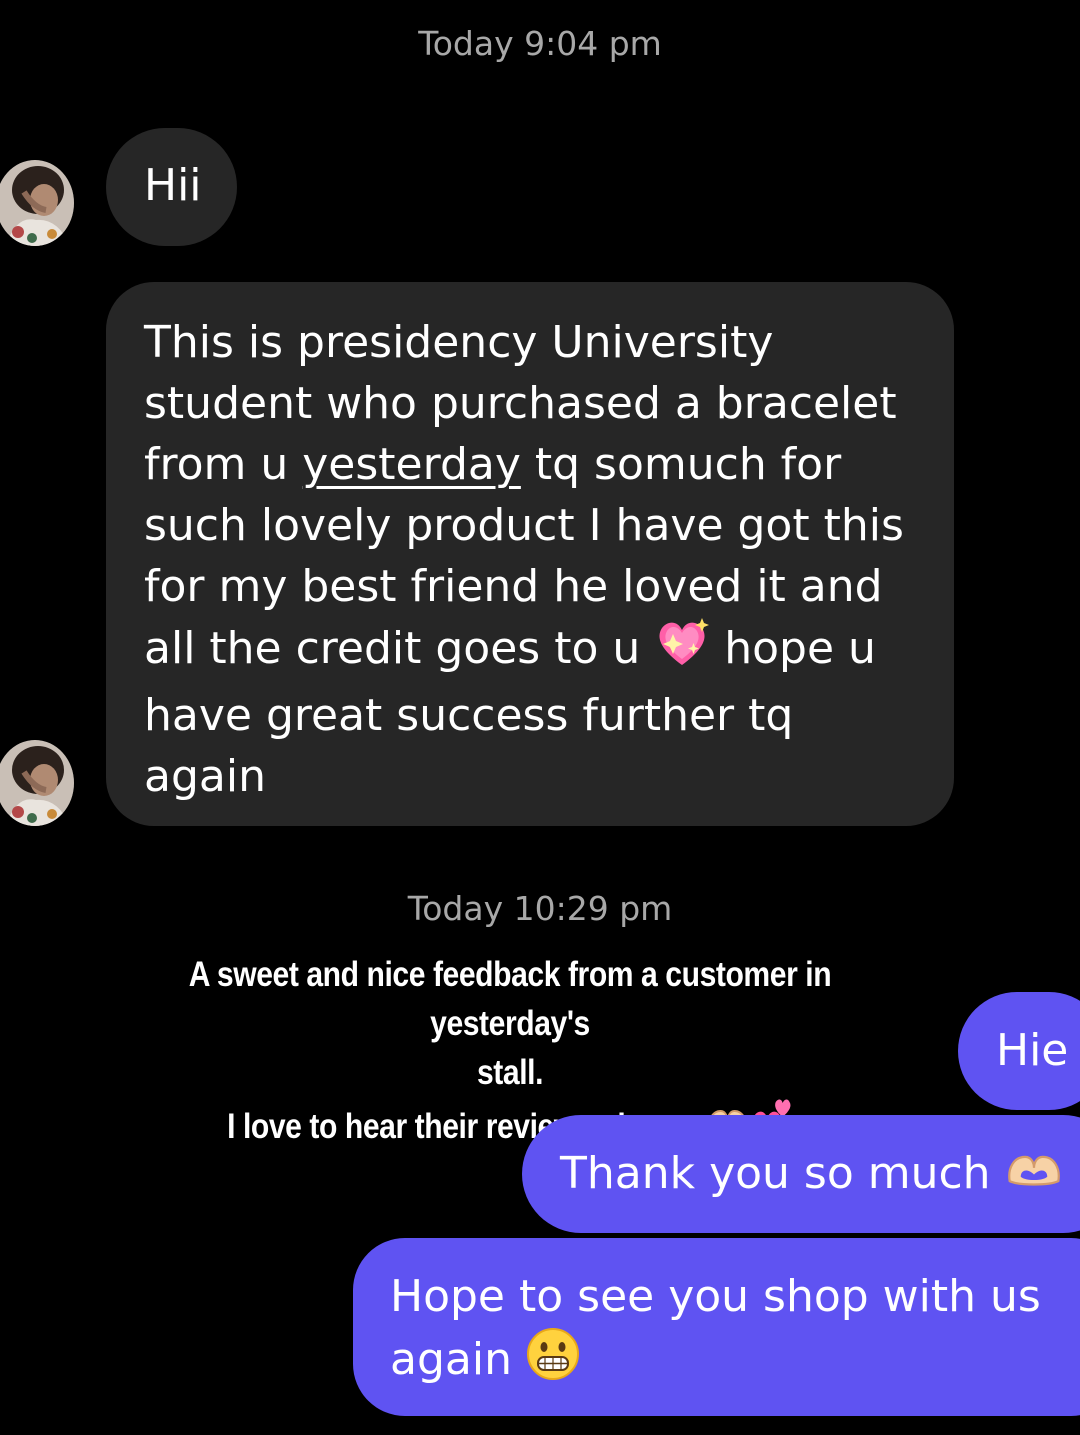 The image size is (1080, 1435). What do you see at coordinates (540, 908) in the screenshot?
I see `timestamp-second: Today 10:29 pm` at bounding box center [540, 908].